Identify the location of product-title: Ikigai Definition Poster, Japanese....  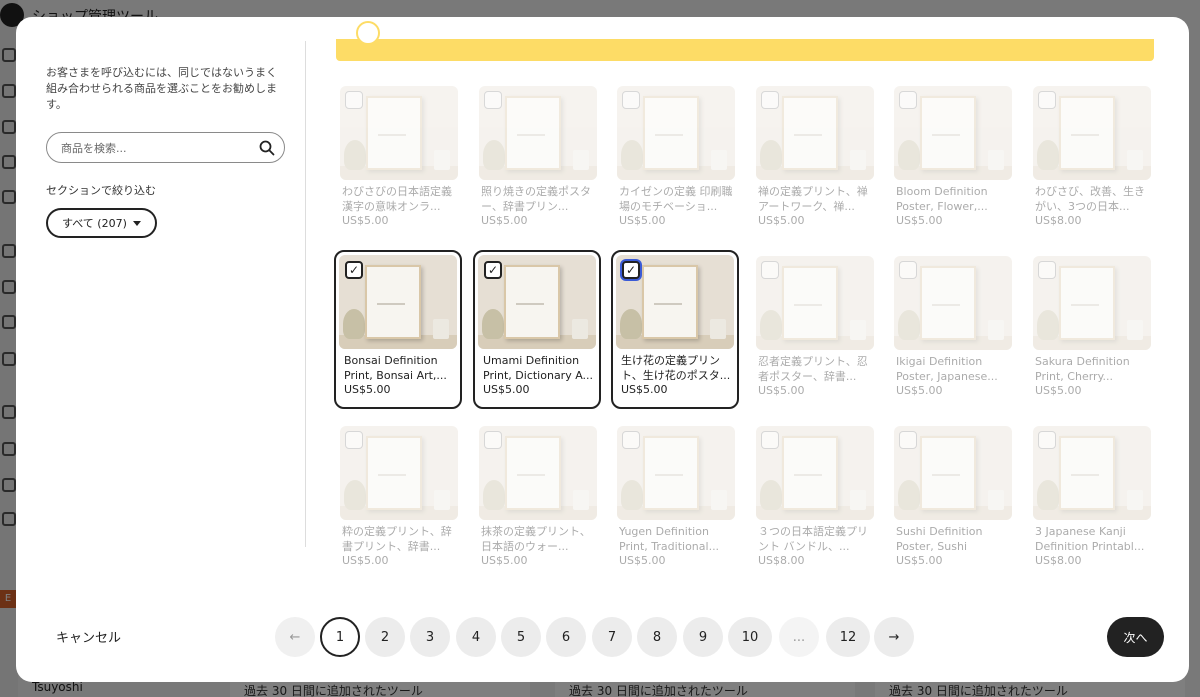
(947, 369).